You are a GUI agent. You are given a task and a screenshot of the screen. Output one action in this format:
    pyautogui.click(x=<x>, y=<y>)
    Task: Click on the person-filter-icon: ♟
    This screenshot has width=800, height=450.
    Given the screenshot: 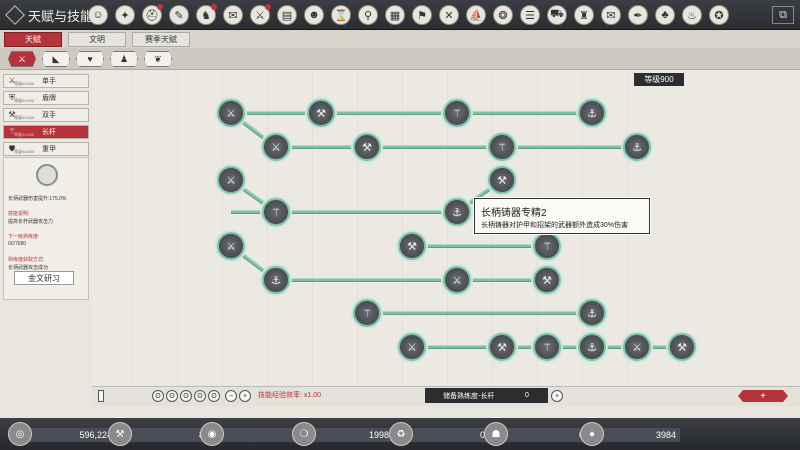 What is the action you would take?
    pyautogui.click(x=124, y=59)
    